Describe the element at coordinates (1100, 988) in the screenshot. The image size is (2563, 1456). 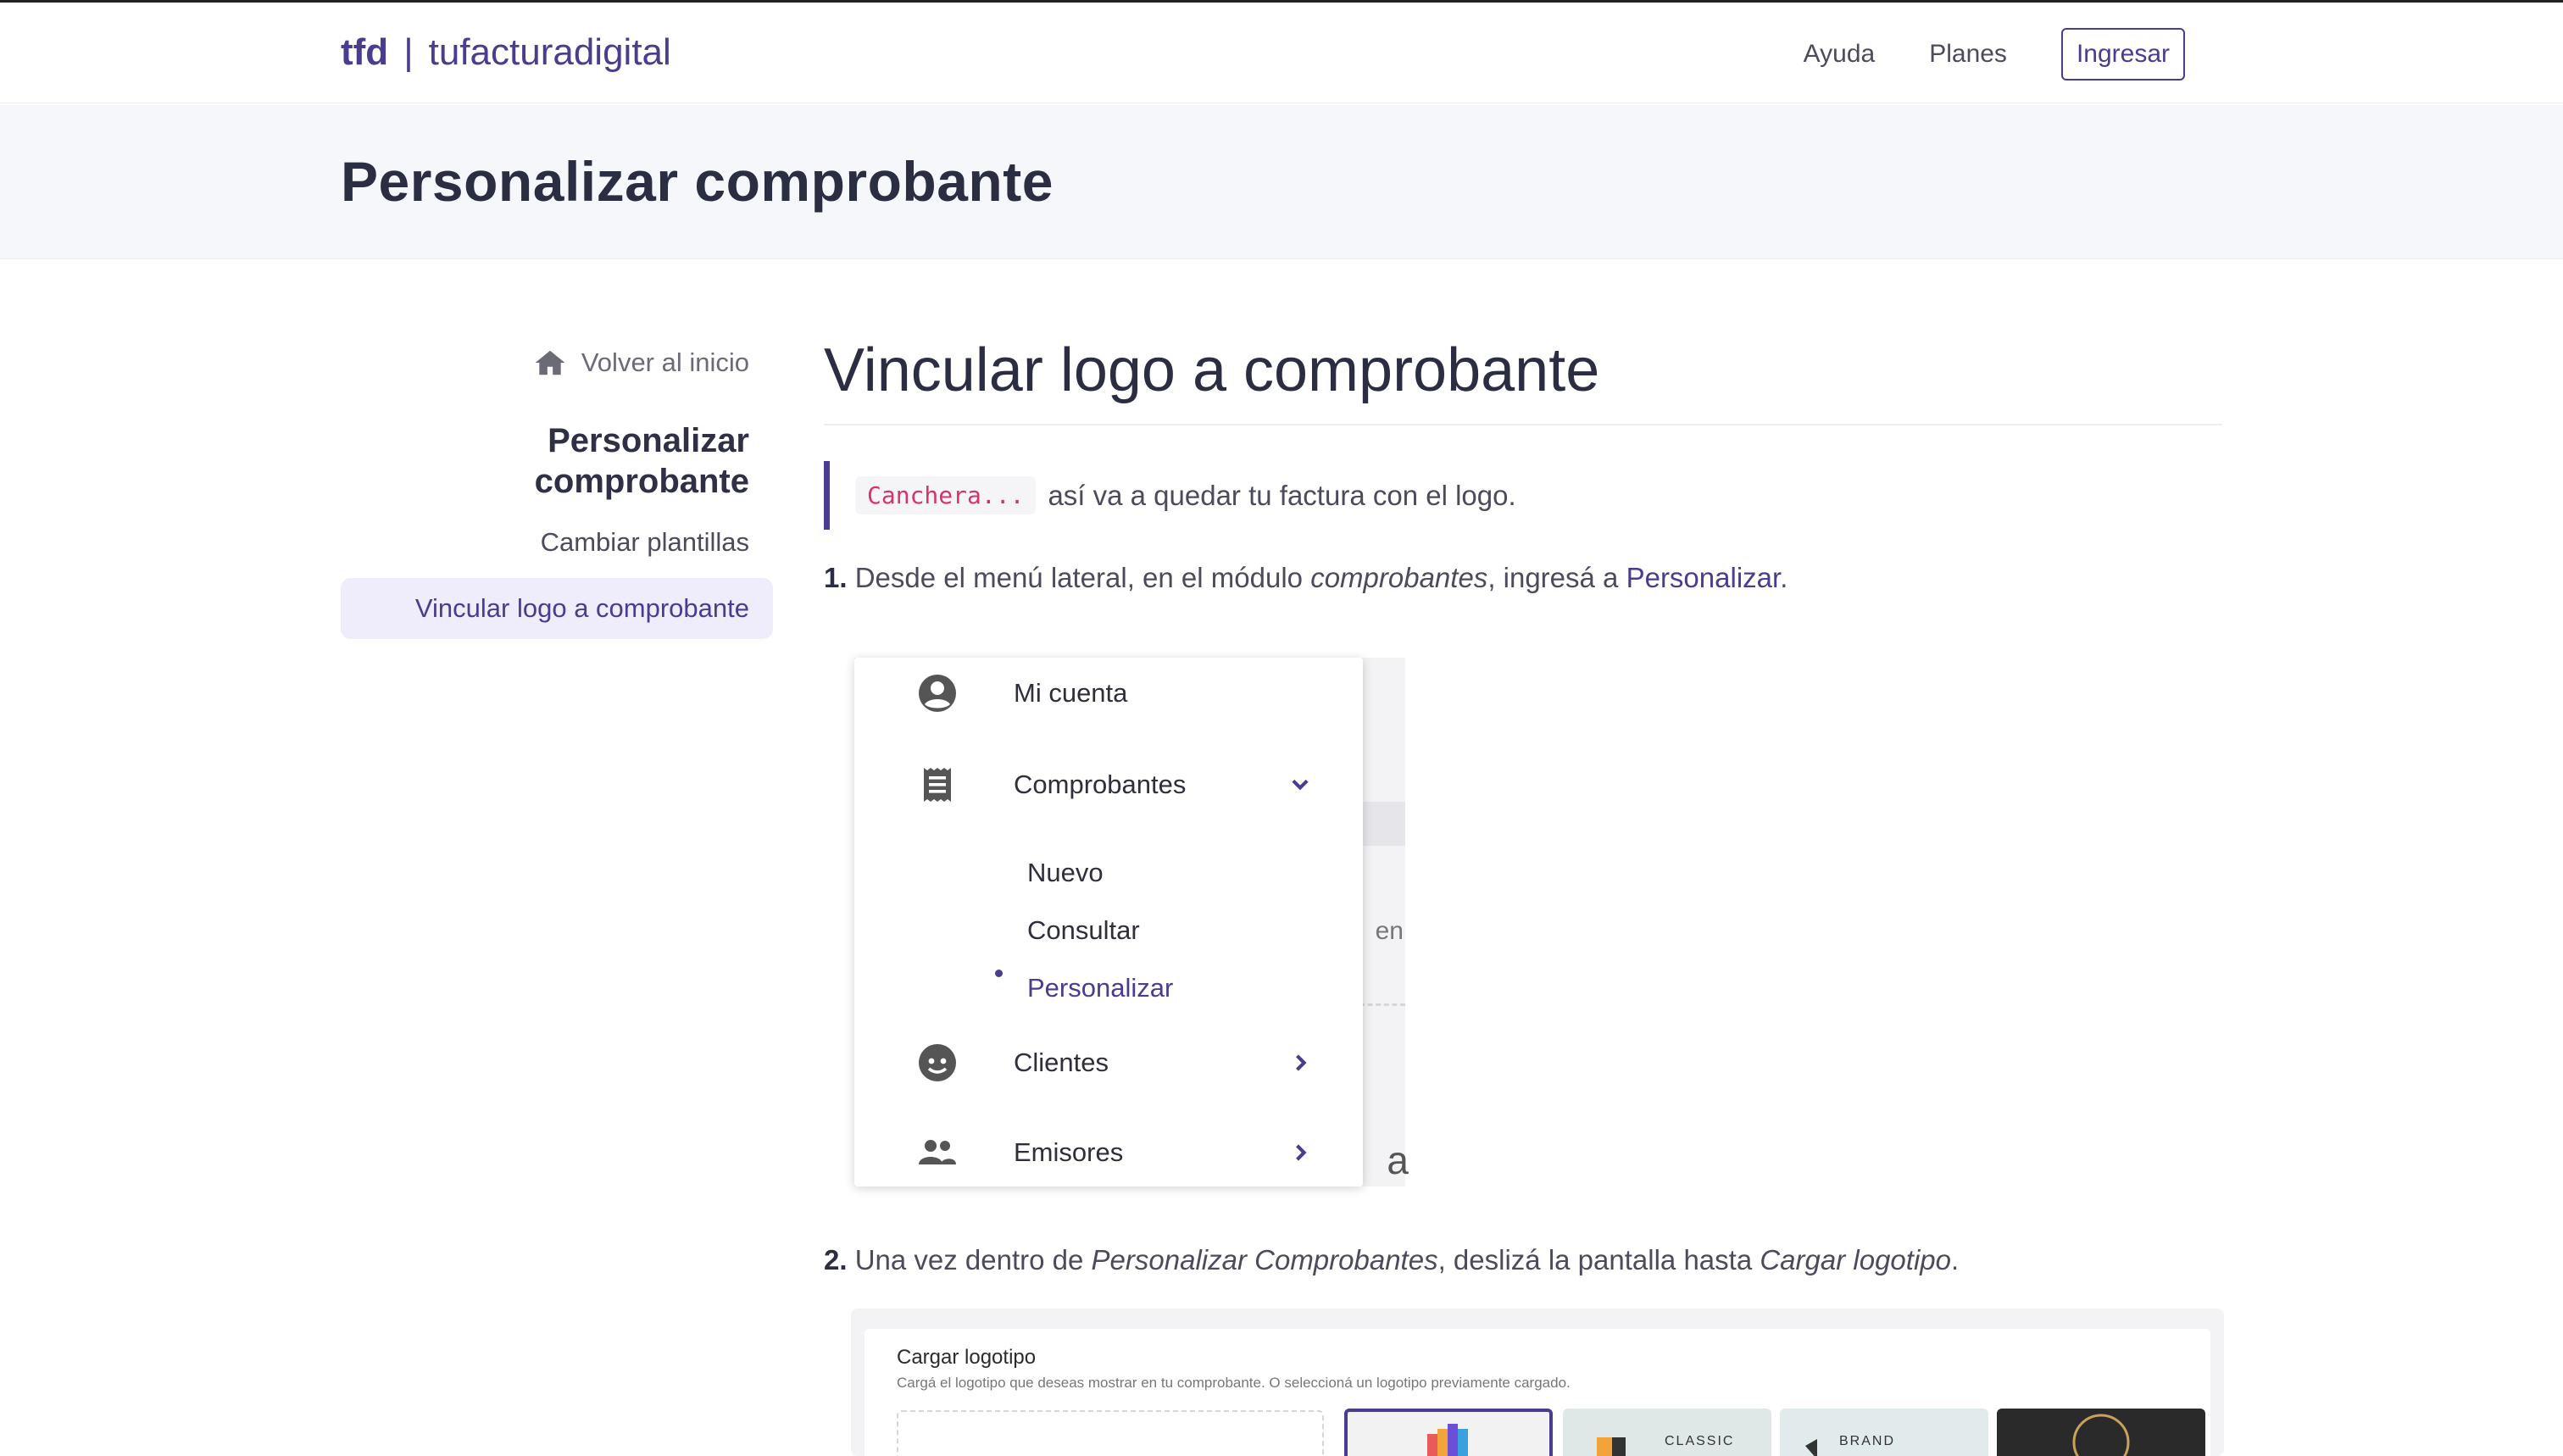
I see `submenu-item-personalize: Personalizar` at that location.